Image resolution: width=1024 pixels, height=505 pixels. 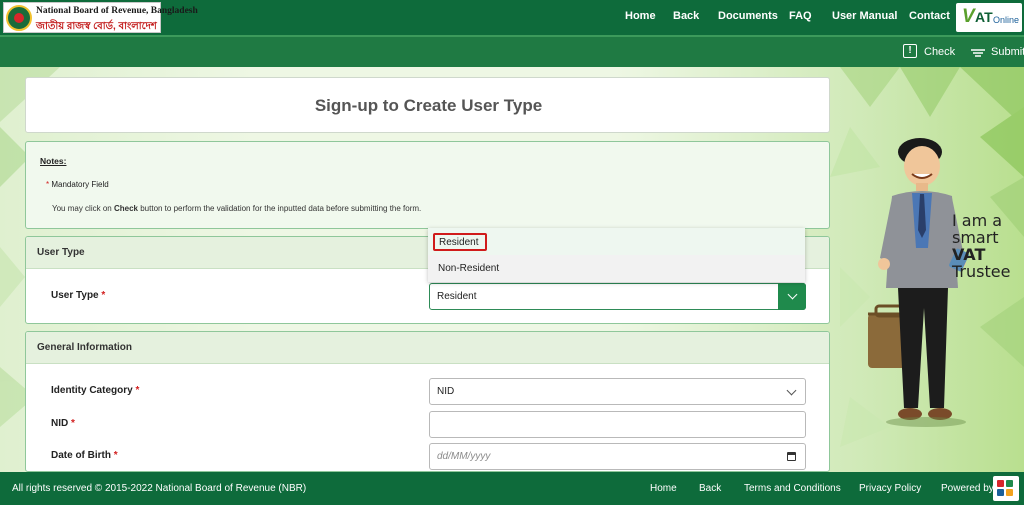 I want to click on identity-category-label-text: Identity Category, so click(x=92, y=390).